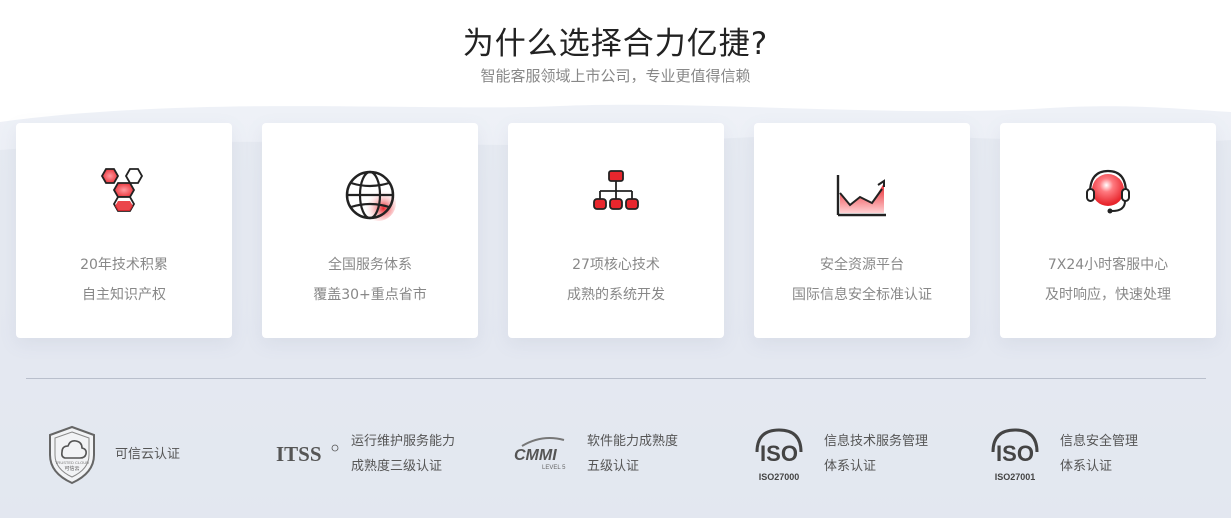 This screenshot has width=1231, height=518. What do you see at coordinates (616, 378) in the screenshot?
I see `section-divider` at bounding box center [616, 378].